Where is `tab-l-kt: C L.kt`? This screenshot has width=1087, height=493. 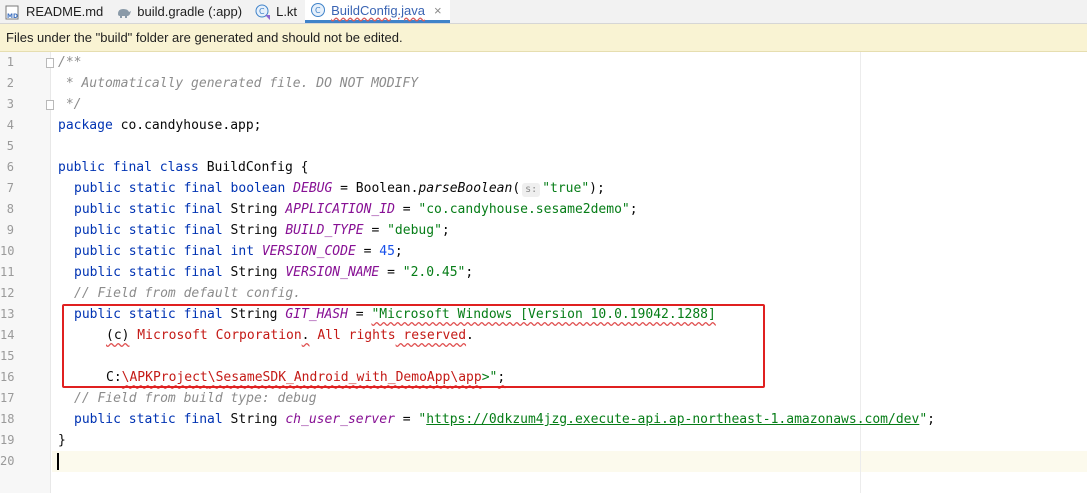 tab-l-kt: C L.kt is located at coordinates (277, 11).